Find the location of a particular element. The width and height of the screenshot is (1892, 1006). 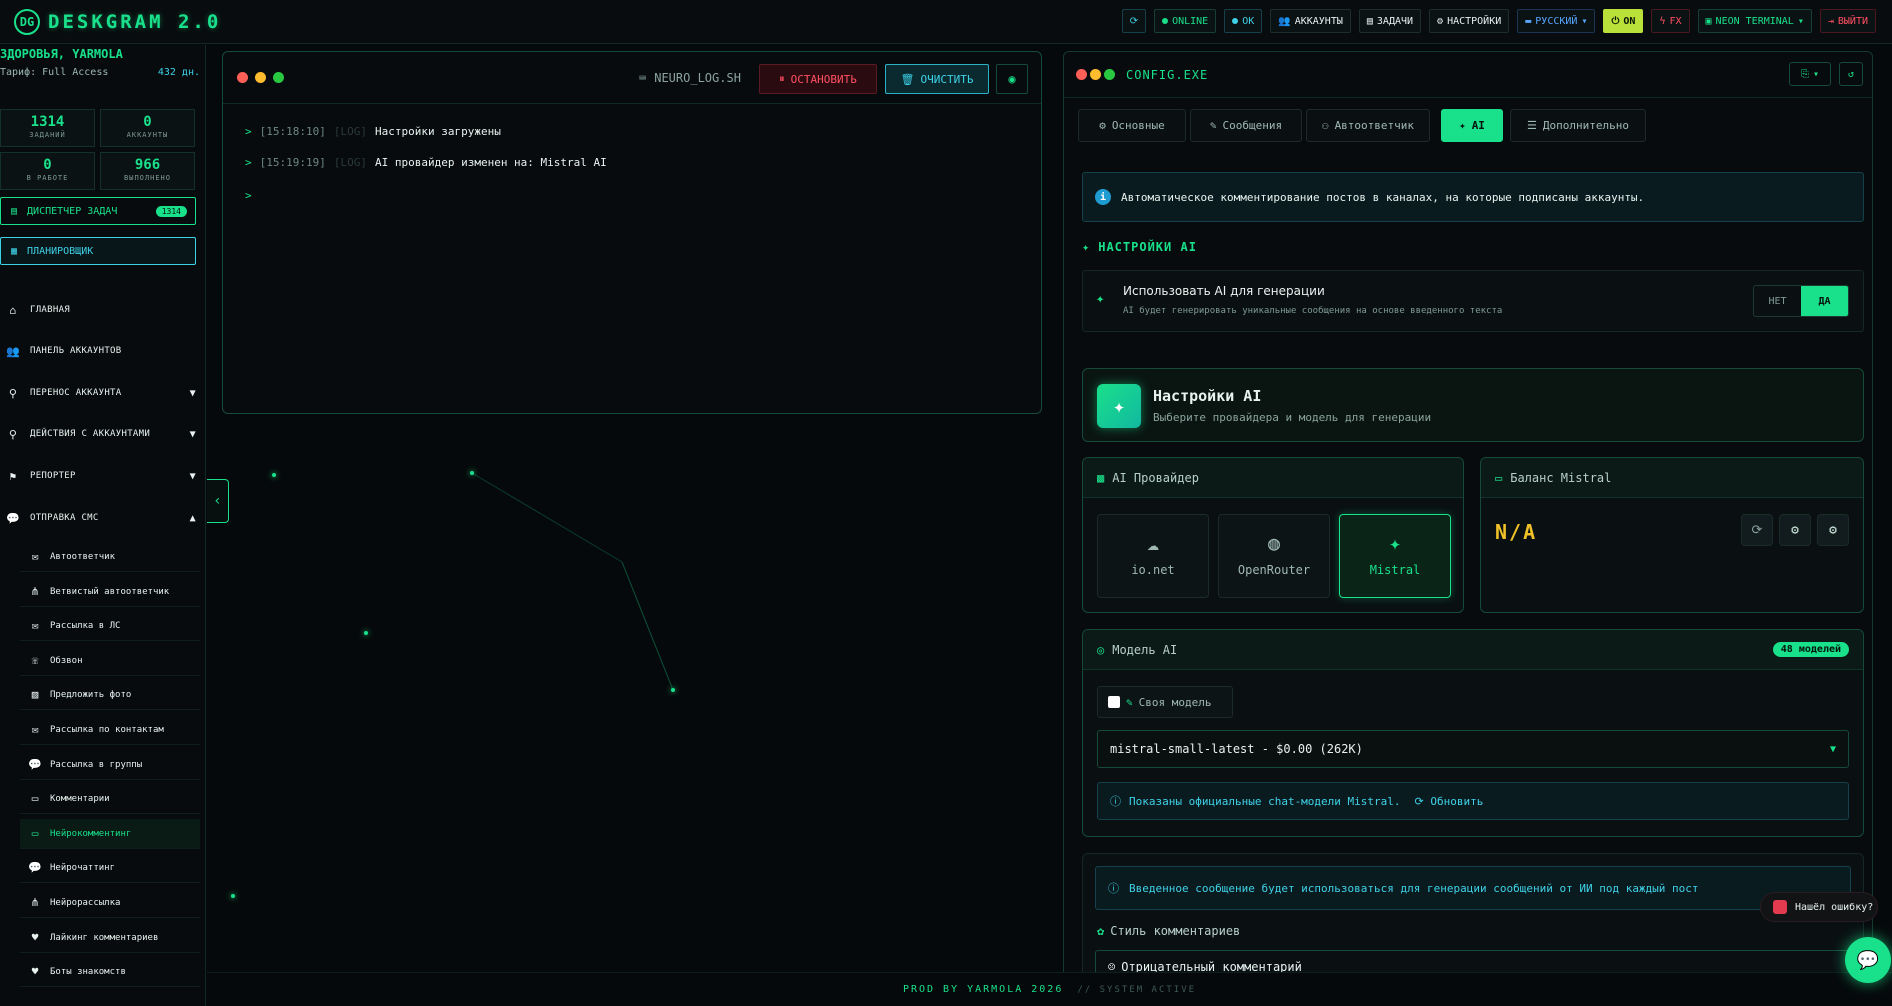

refresh-button: ⟳ is located at coordinates (1134, 21).